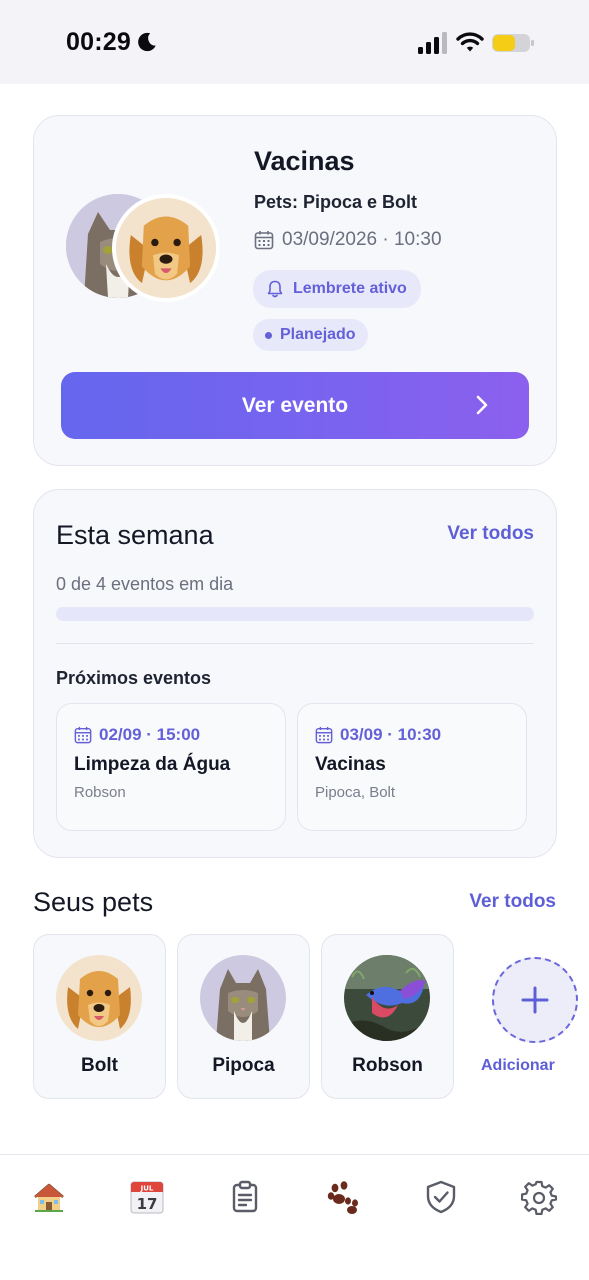  I want to click on pet-card-pipoca: Pipoca, so click(243, 1016).